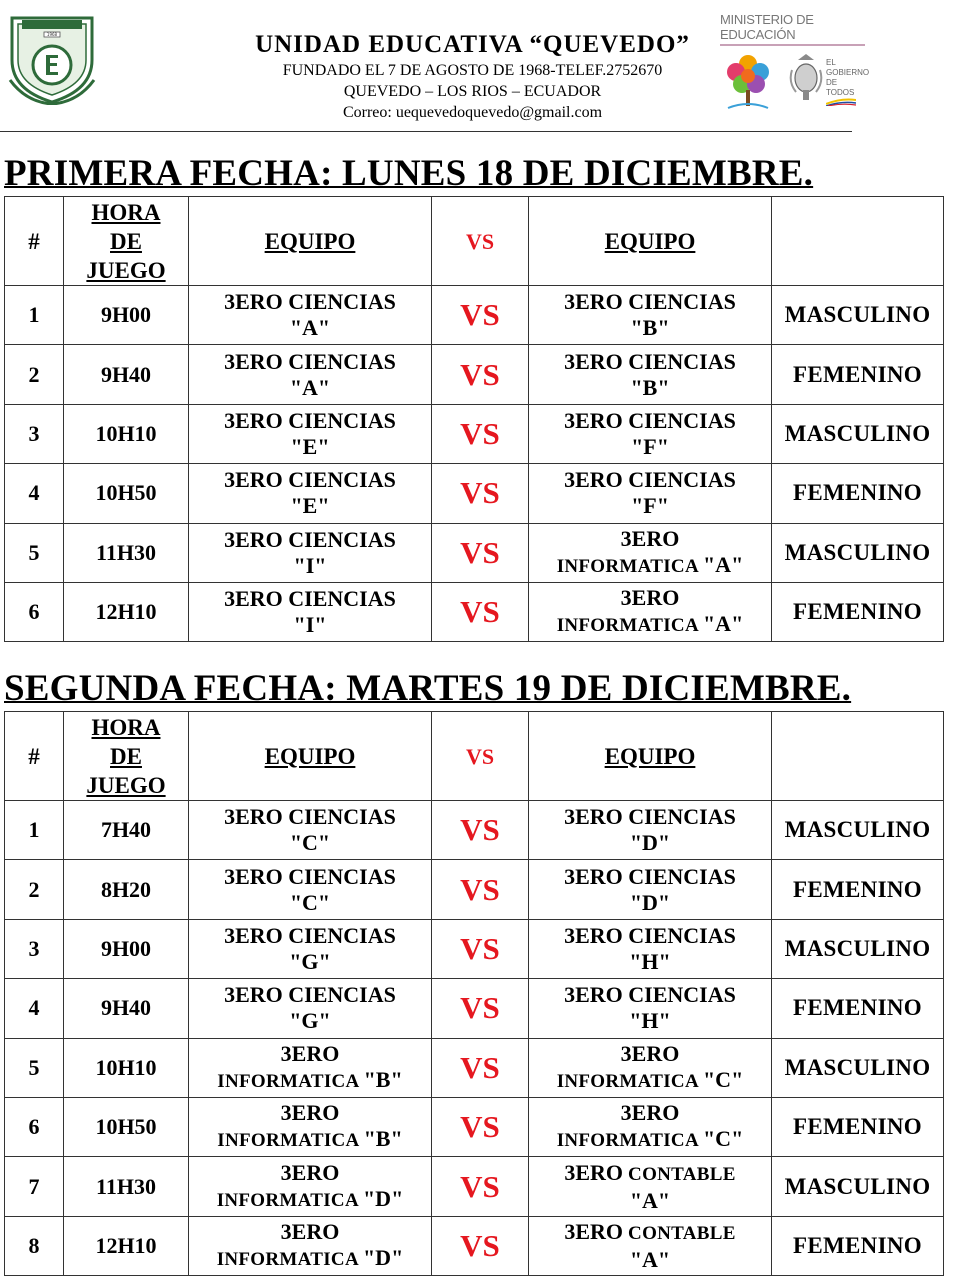 The width and height of the screenshot is (956, 1282). Describe the element at coordinates (426, 131) in the screenshot. I see `header-divider` at that location.